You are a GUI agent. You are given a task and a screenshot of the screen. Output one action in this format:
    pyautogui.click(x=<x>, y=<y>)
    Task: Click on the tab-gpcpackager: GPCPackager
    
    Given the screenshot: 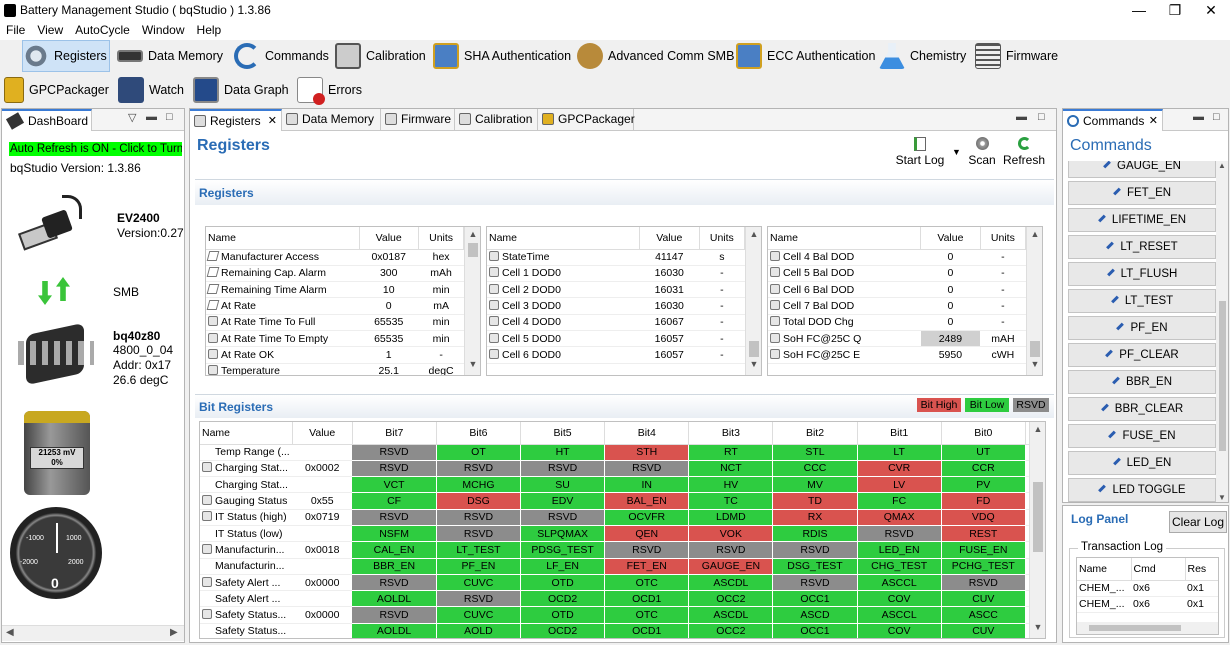 What is the action you would take?
    pyautogui.click(x=586, y=120)
    